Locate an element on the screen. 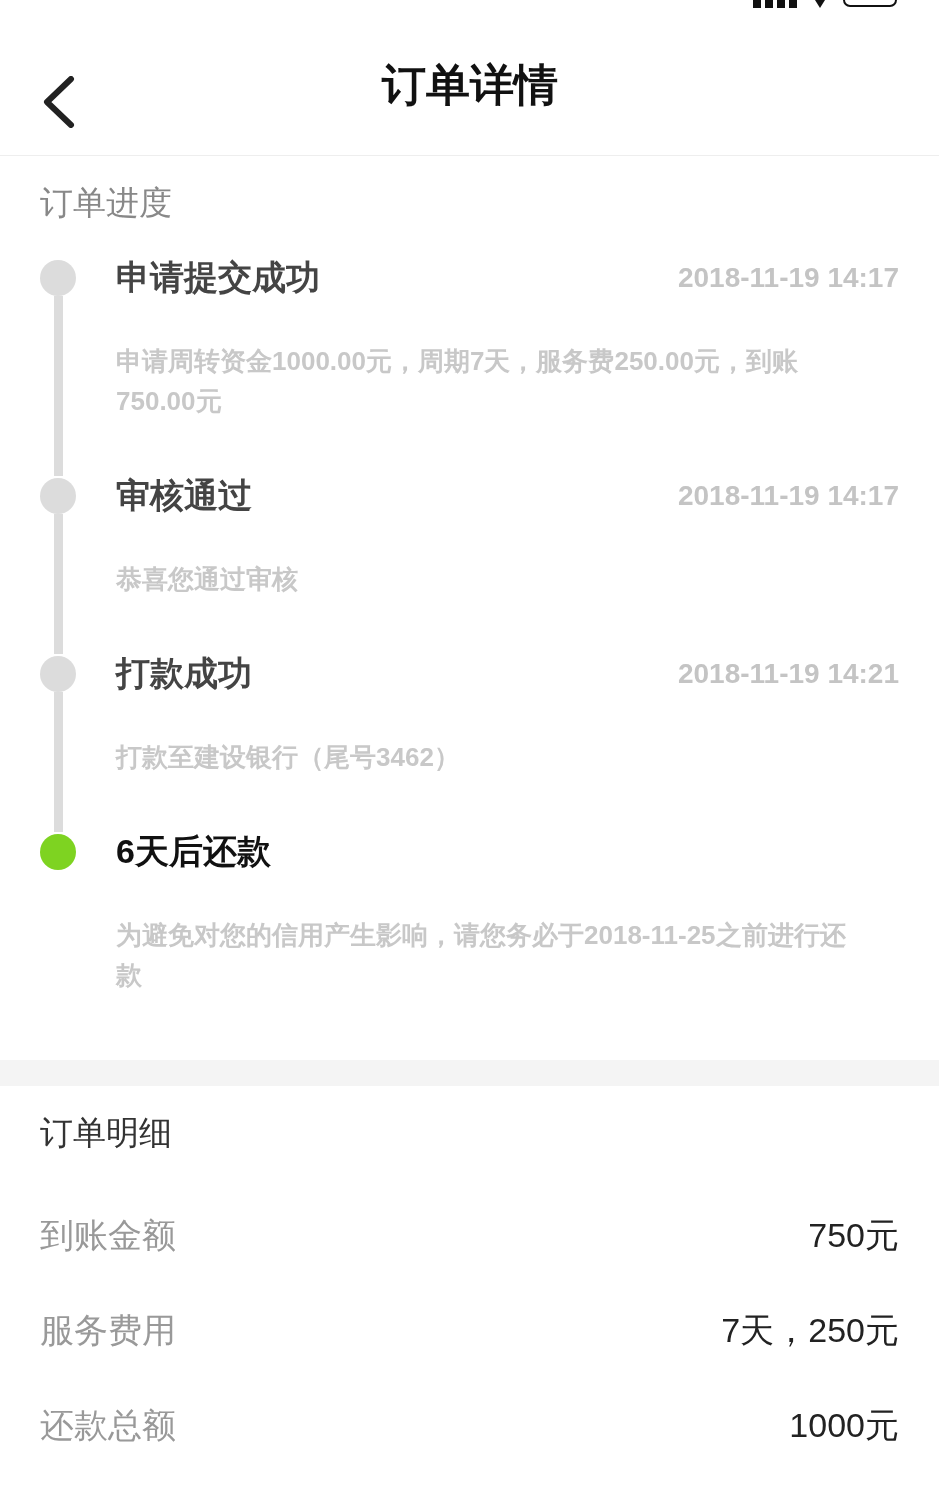 The image size is (939, 1500). signal-icon is located at coordinates (775, 4).